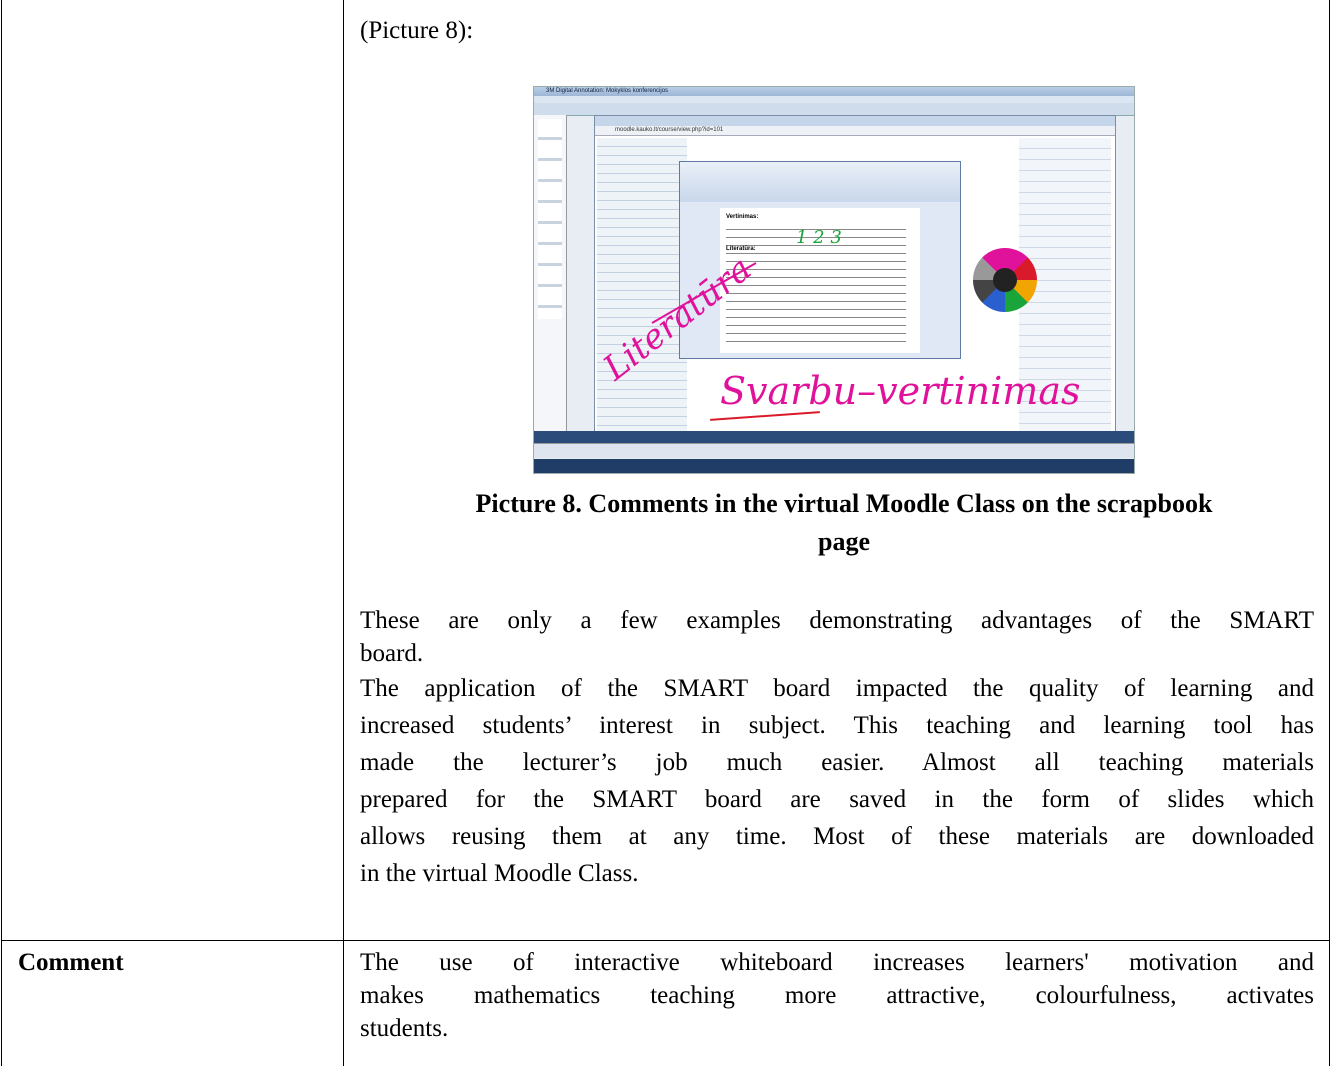 The width and height of the screenshot is (1331, 1066). I want to click on comment-label: Comment, so click(71, 962).